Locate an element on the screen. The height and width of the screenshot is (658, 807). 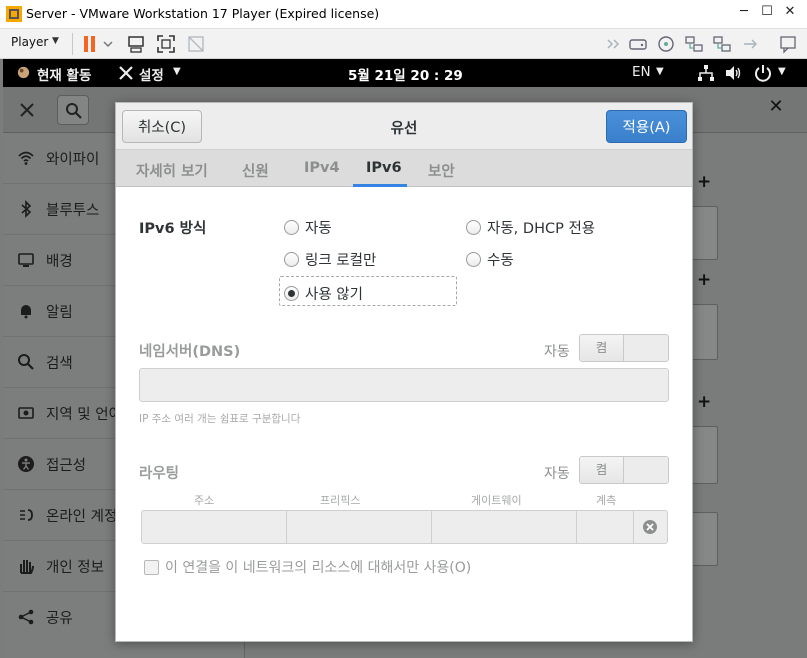
vmware-logo-icon is located at coordinates (14, 14).